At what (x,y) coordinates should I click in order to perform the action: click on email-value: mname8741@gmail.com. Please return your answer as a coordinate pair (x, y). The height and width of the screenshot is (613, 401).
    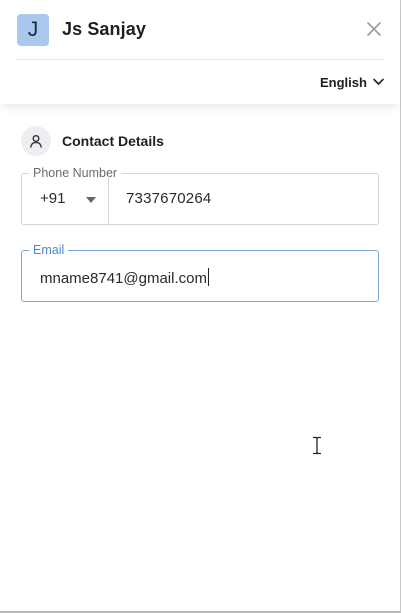
    Looking at the image, I should click on (123, 278).